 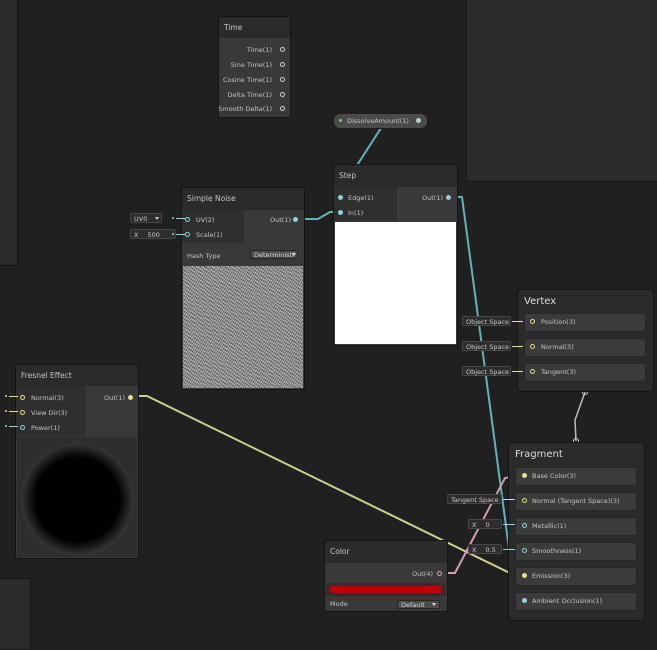 What do you see at coordinates (576, 576) in the screenshot?
I see `emission-block: Emission(3)` at bounding box center [576, 576].